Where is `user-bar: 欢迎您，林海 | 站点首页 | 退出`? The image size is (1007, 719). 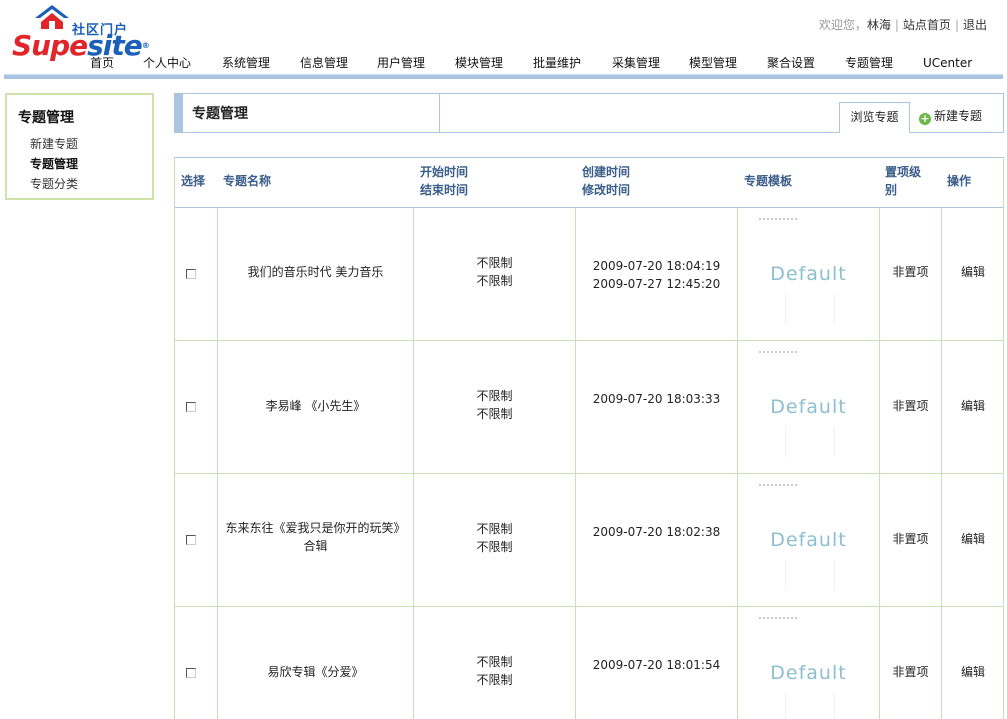 user-bar: 欢迎您，林海 | 站点首页 | 退出 is located at coordinates (902, 25).